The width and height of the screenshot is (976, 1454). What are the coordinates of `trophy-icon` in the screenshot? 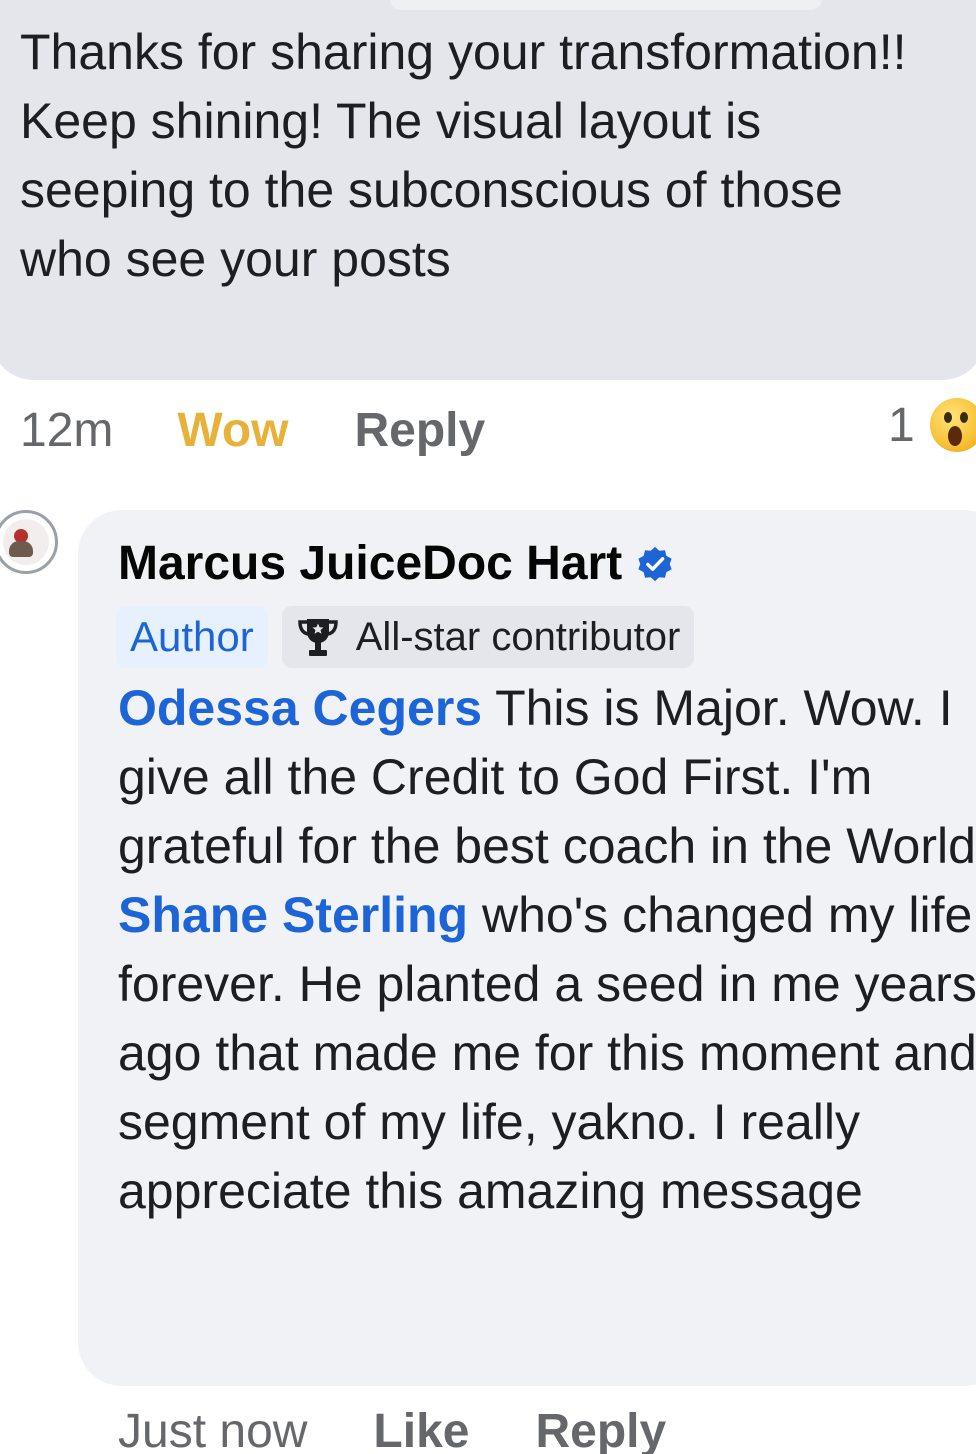 It's located at (317, 637).